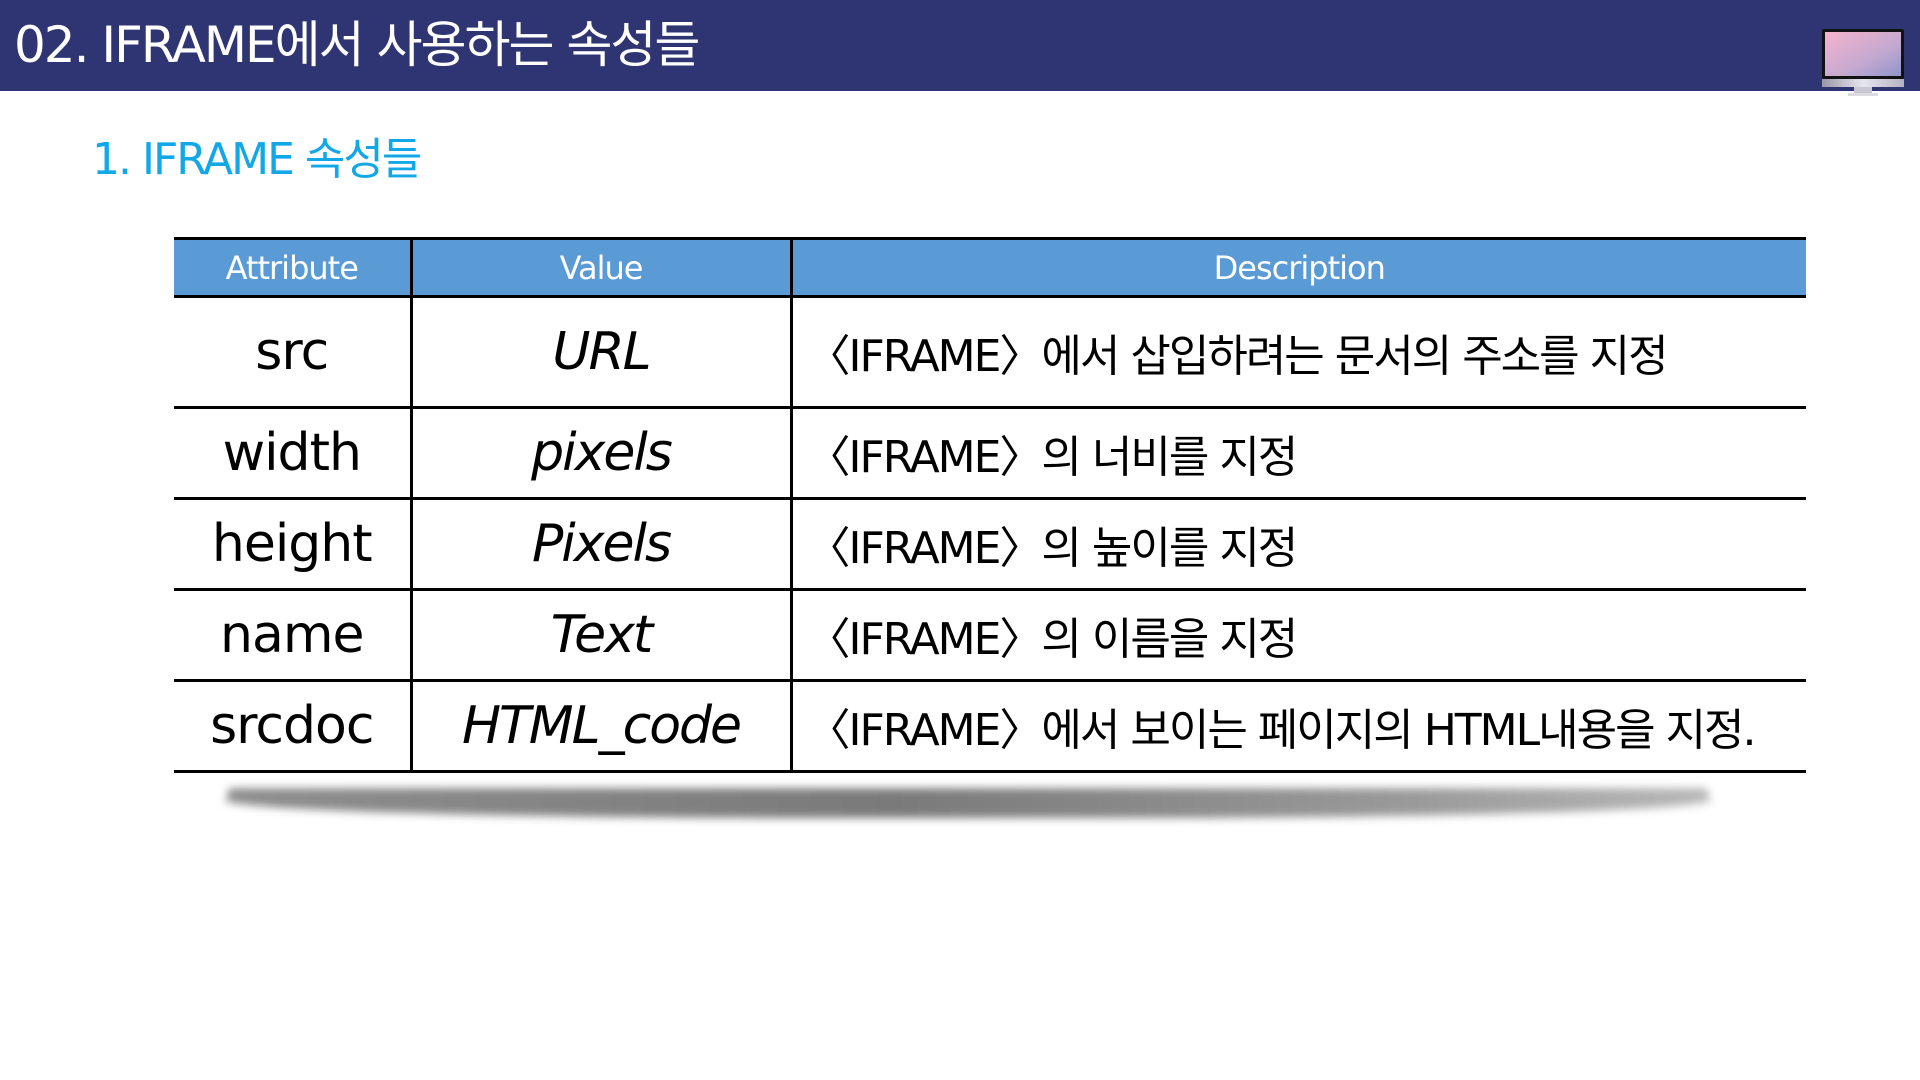  Describe the element at coordinates (601, 726) in the screenshot. I see `value-cell: HTML_code` at that location.